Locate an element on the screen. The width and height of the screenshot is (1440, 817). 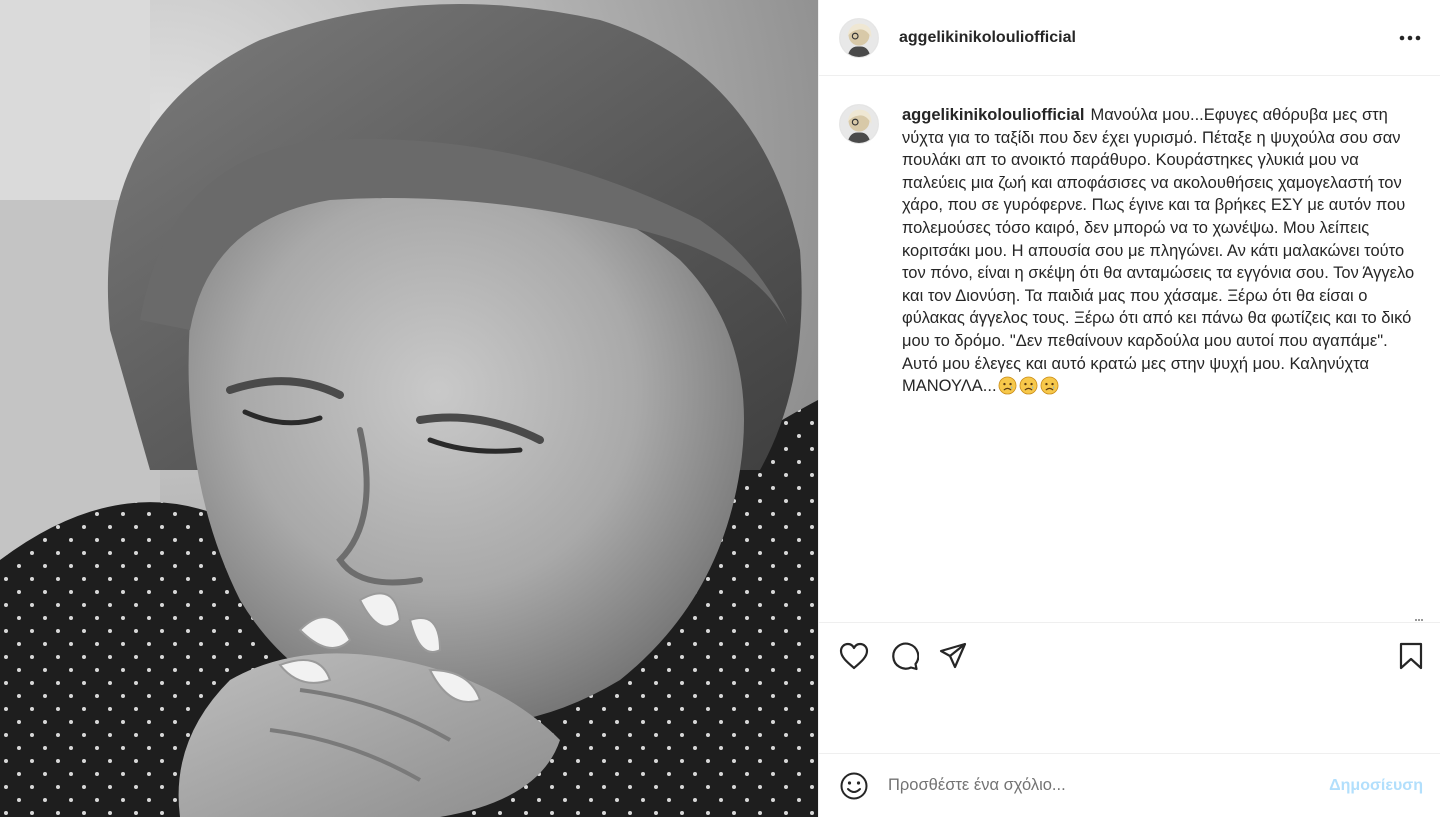
comment-icon is located at coordinates (904, 656).